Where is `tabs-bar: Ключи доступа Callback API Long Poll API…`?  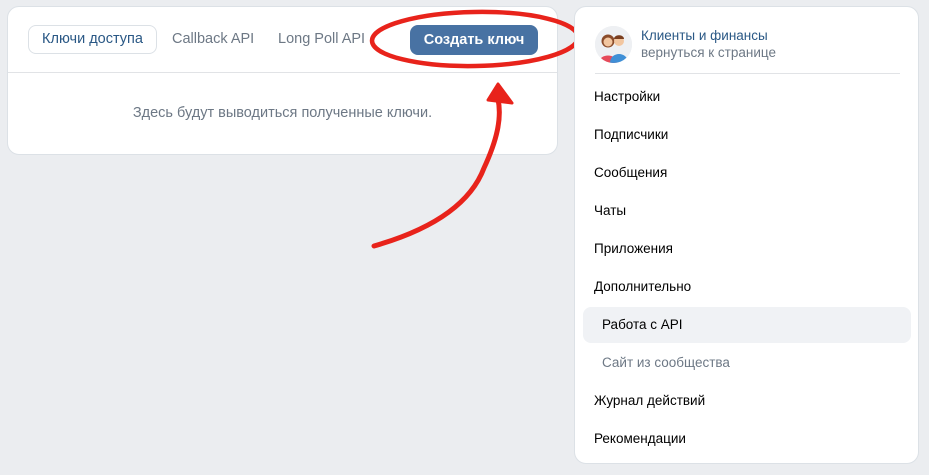 tabs-bar: Ключи доступа Callback API Long Poll API… is located at coordinates (282, 40).